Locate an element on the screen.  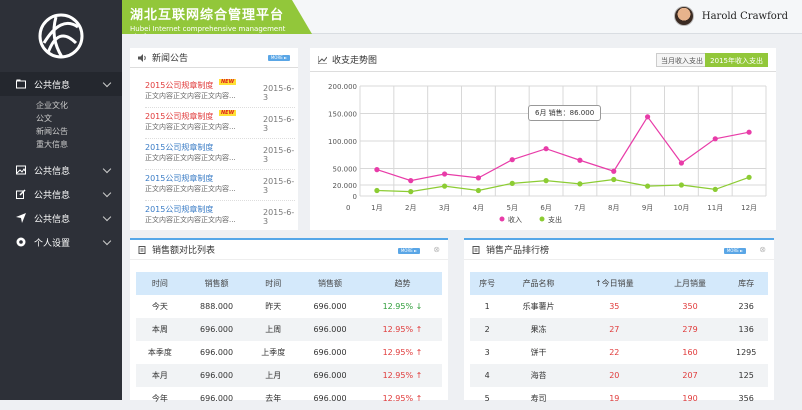
table-row: 1 乐事薯片 35 350 236 is located at coordinates (619, 306).